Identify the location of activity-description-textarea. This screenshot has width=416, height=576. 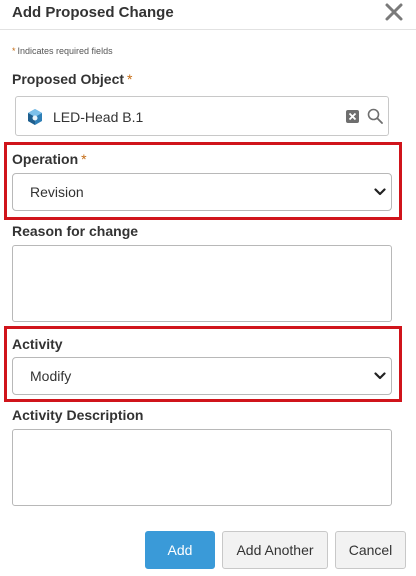
(202, 467).